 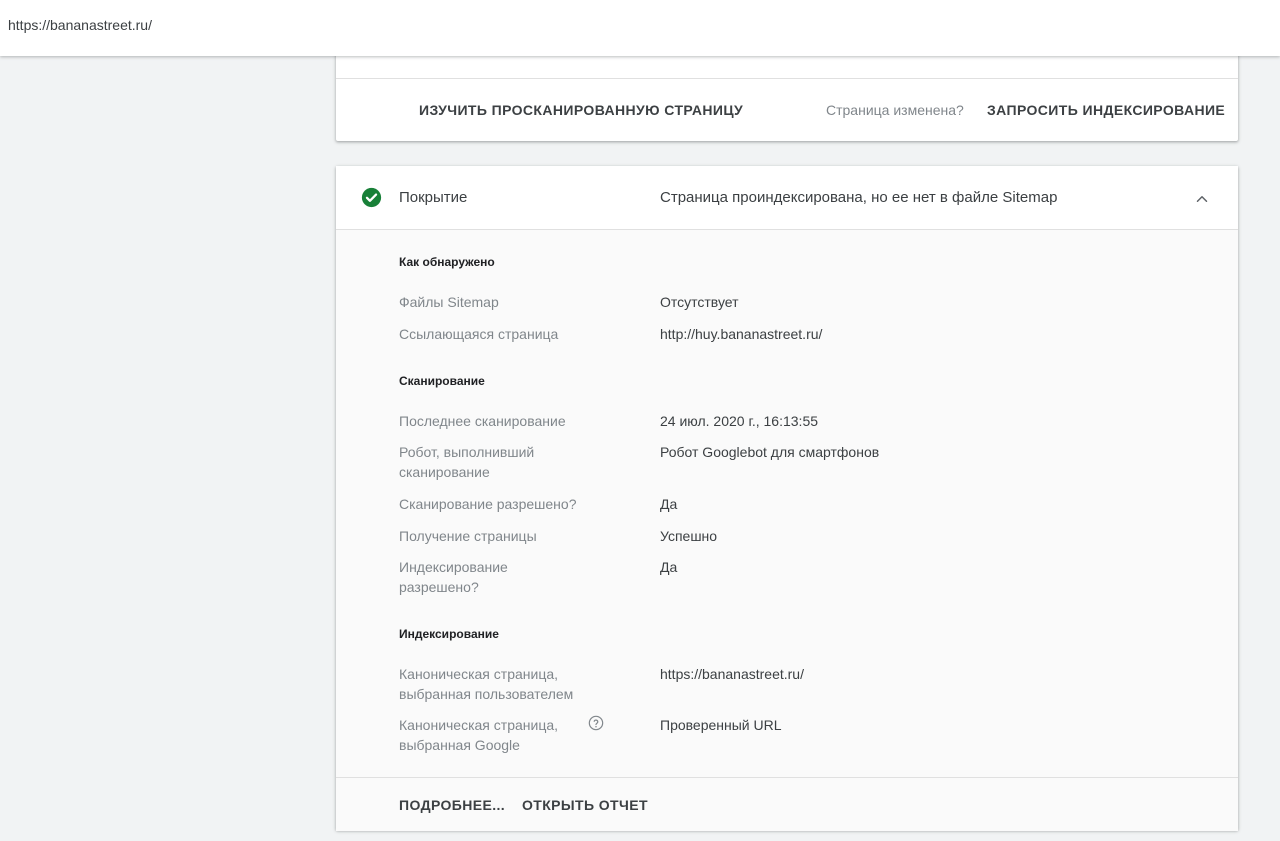 I want to click on detail-label: Индексирование разрешено?, so click(x=453, y=577).